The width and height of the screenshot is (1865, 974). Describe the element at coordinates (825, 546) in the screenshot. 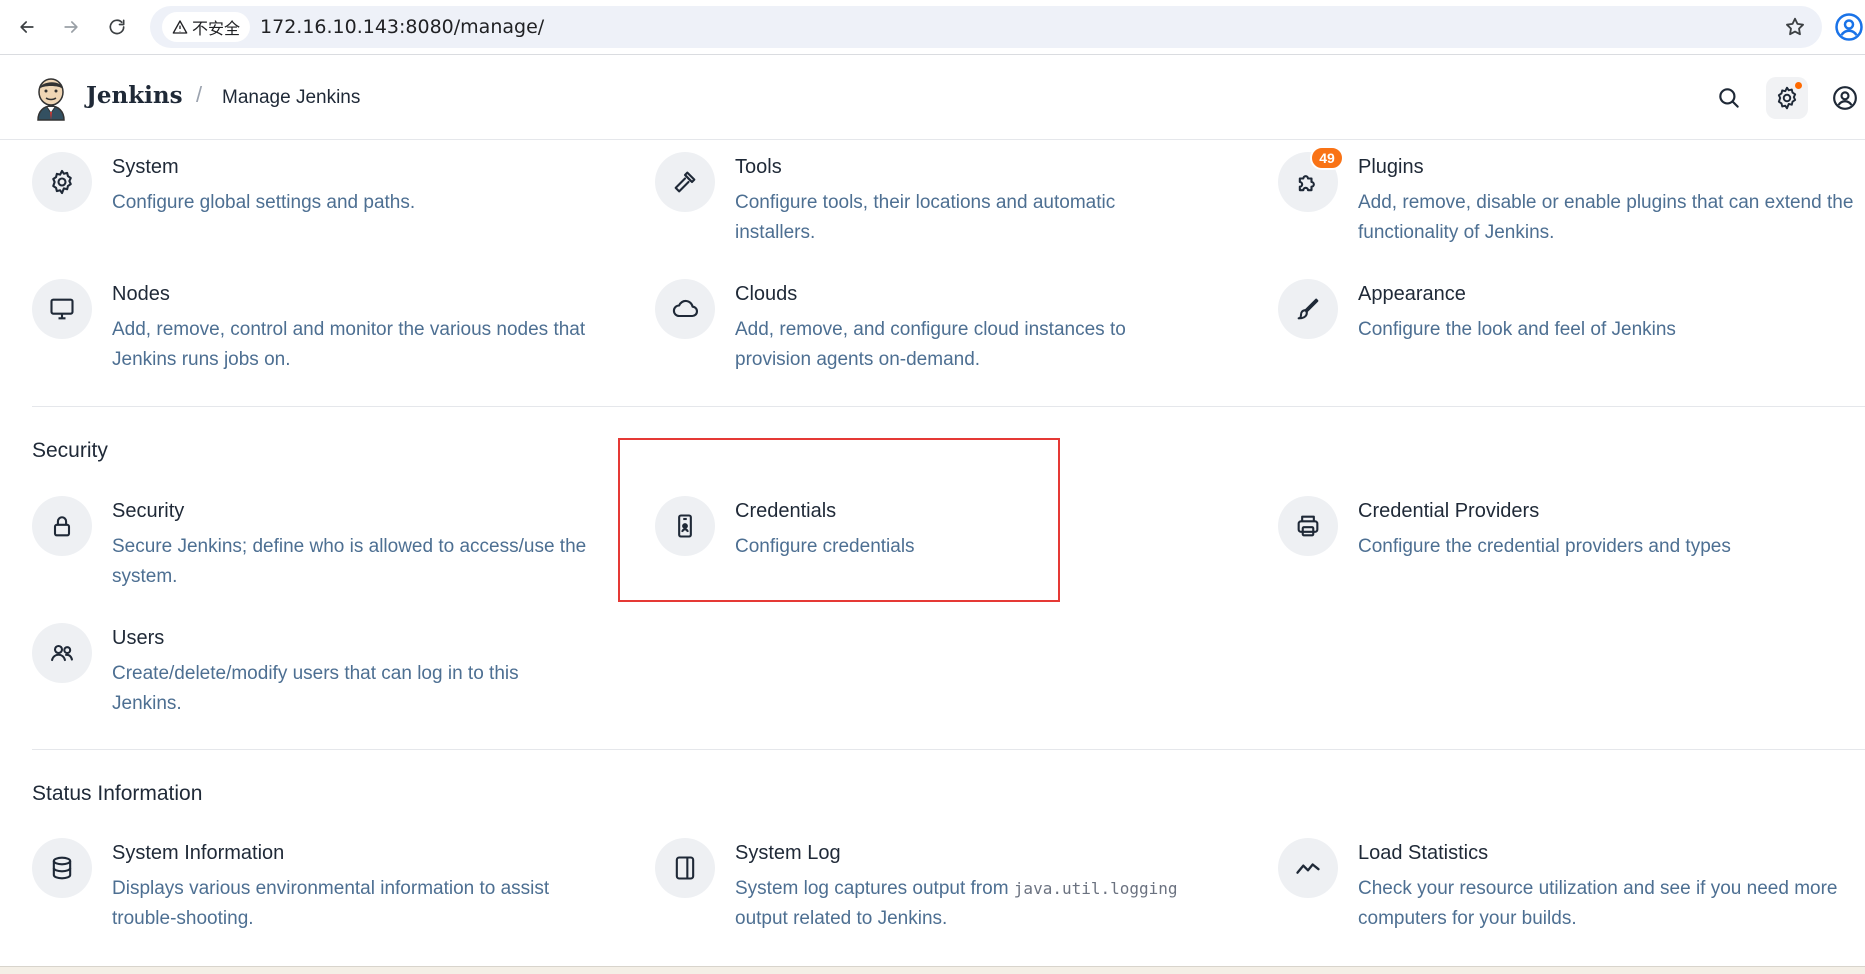

I see `tile-description: Configure credentials` at that location.